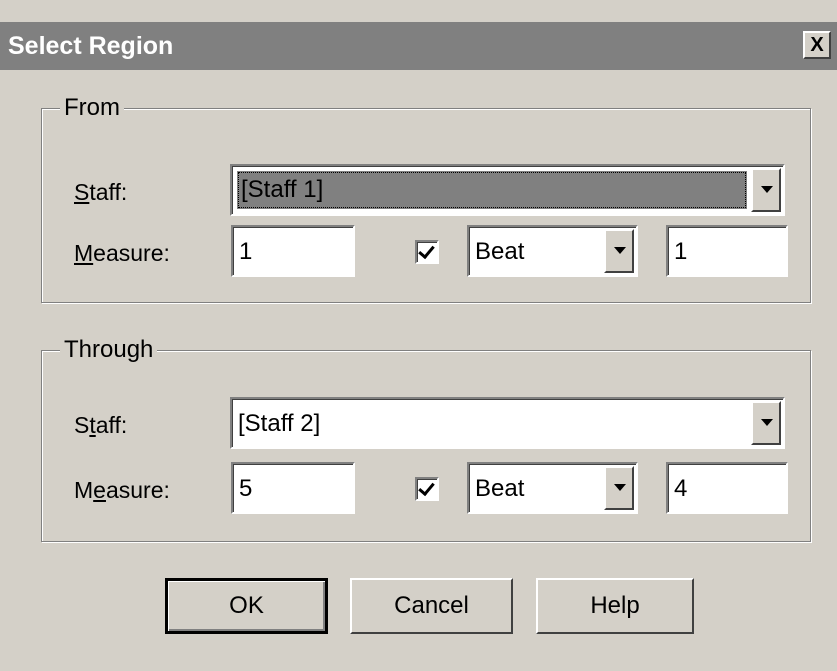 The width and height of the screenshot is (837, 671). Describe the element at coordinates (727, 251) in the screenshot. I see `from-beat-input: 1` at that location.